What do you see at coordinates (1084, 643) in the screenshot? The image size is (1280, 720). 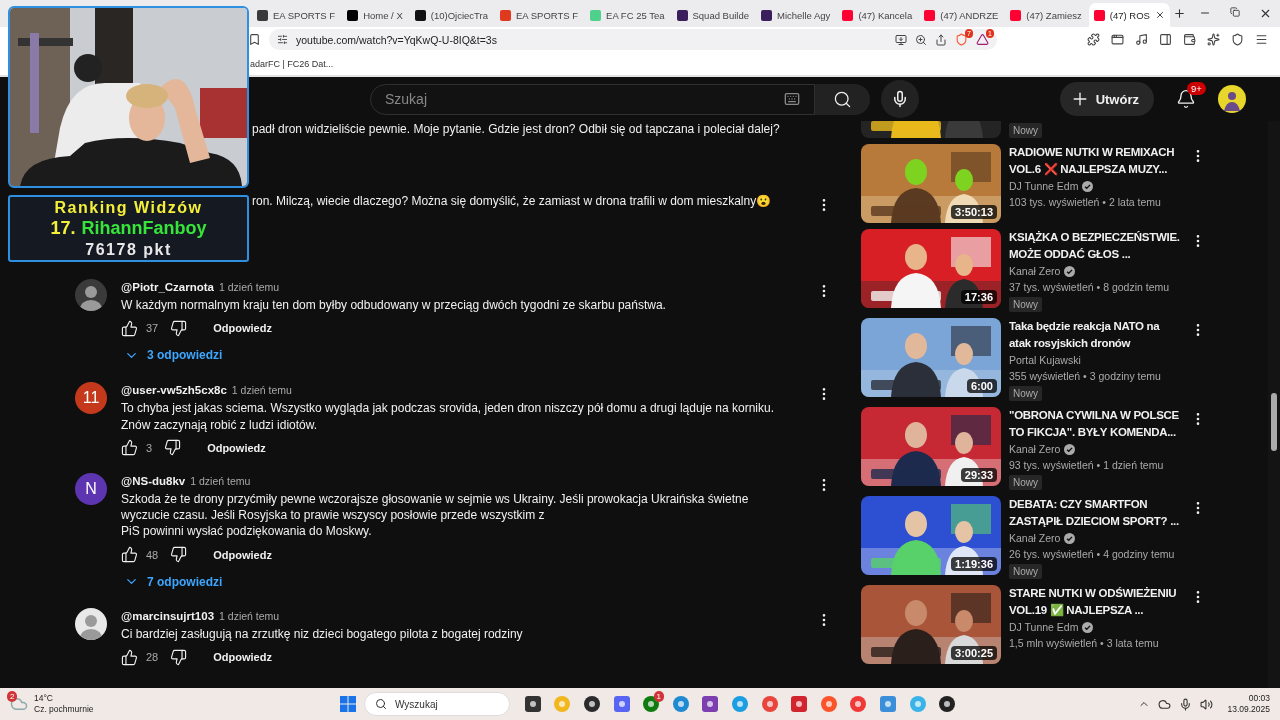 I see `video-stats: 1,5 mln wyświetleń • 3 lata temu` at bounding box center [1084, 643].